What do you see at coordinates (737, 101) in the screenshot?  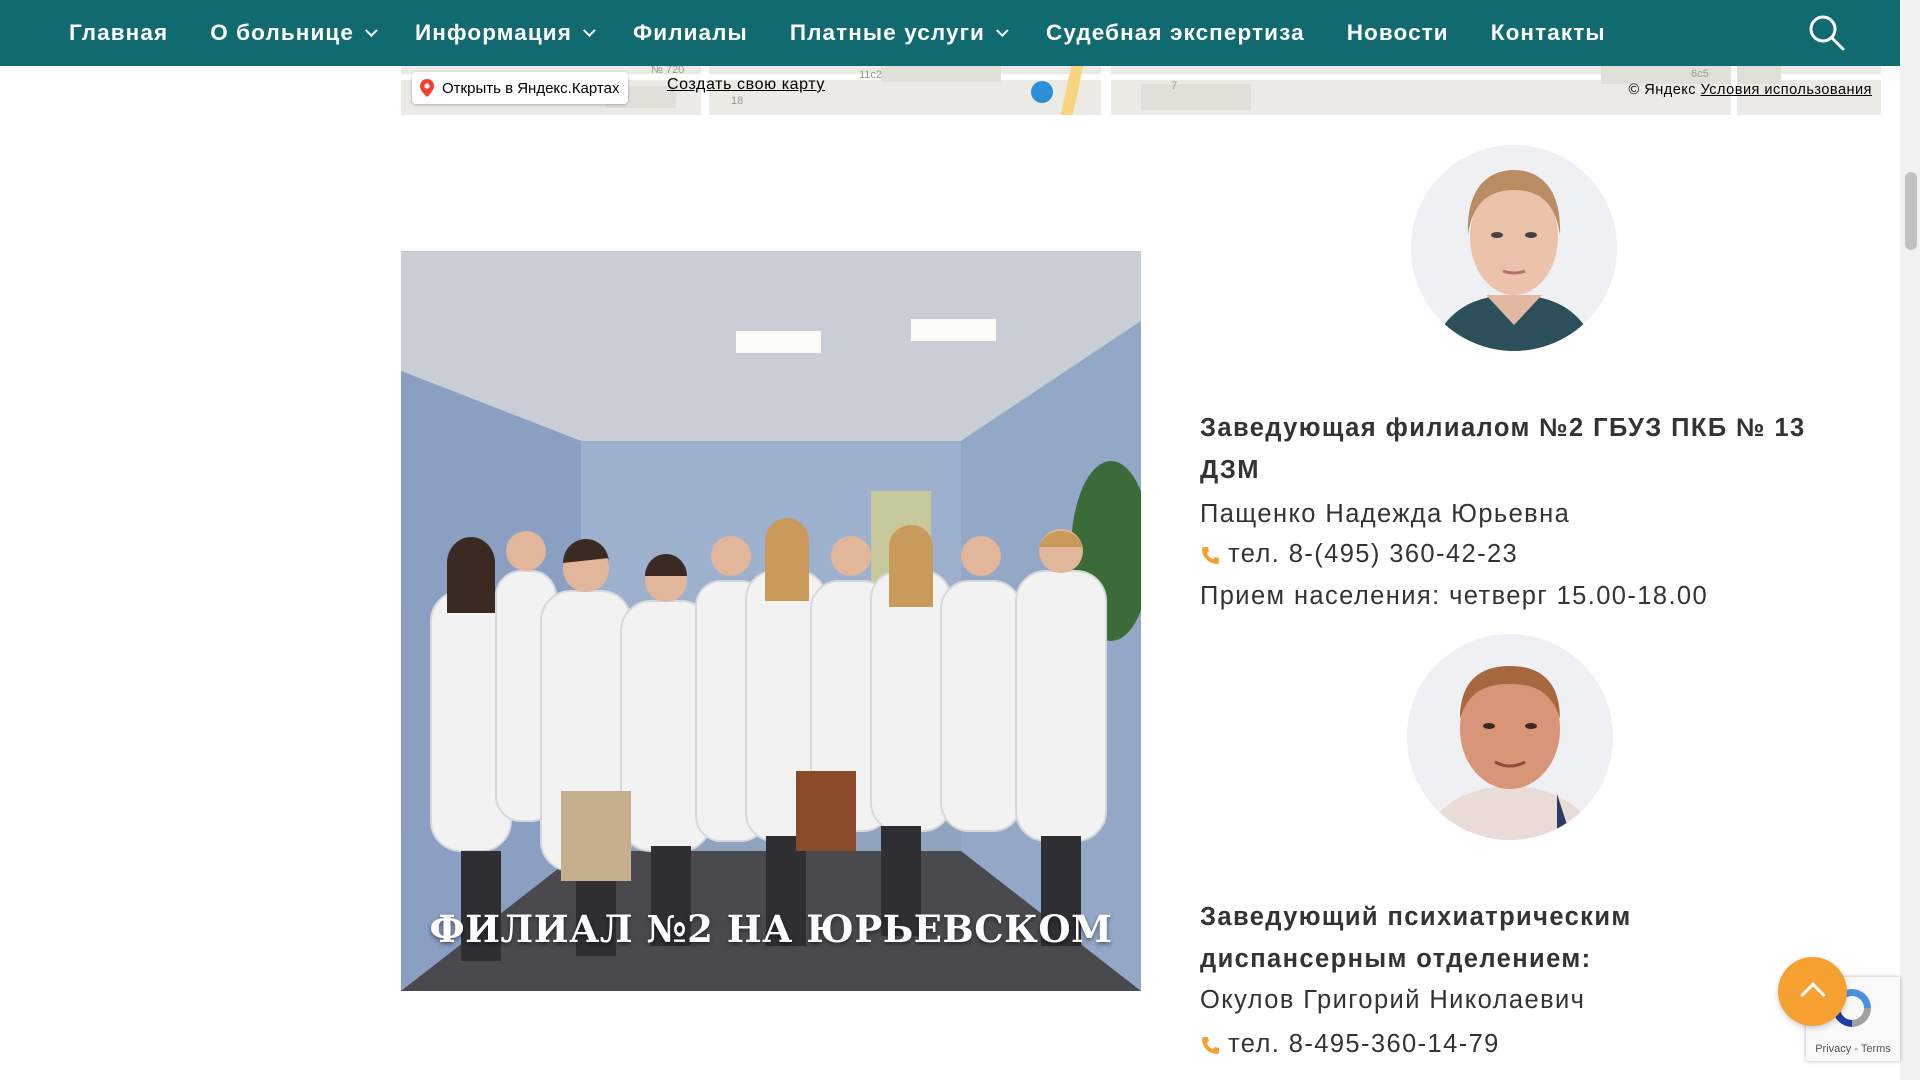 I see `map-label: 18` at bounding box center [737, 101].